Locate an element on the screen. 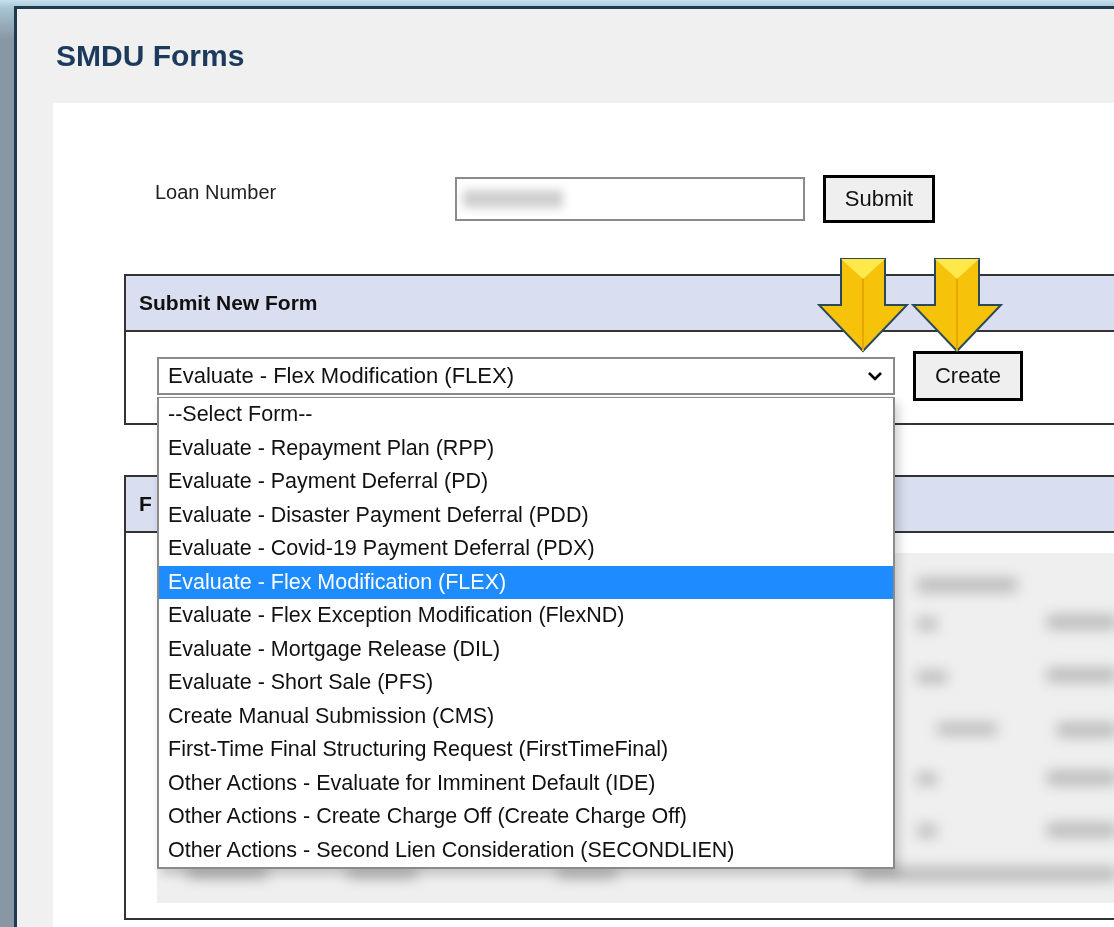  dropdown-option: Create Manual Submission (CMS) is located at coordinates (526, 716).